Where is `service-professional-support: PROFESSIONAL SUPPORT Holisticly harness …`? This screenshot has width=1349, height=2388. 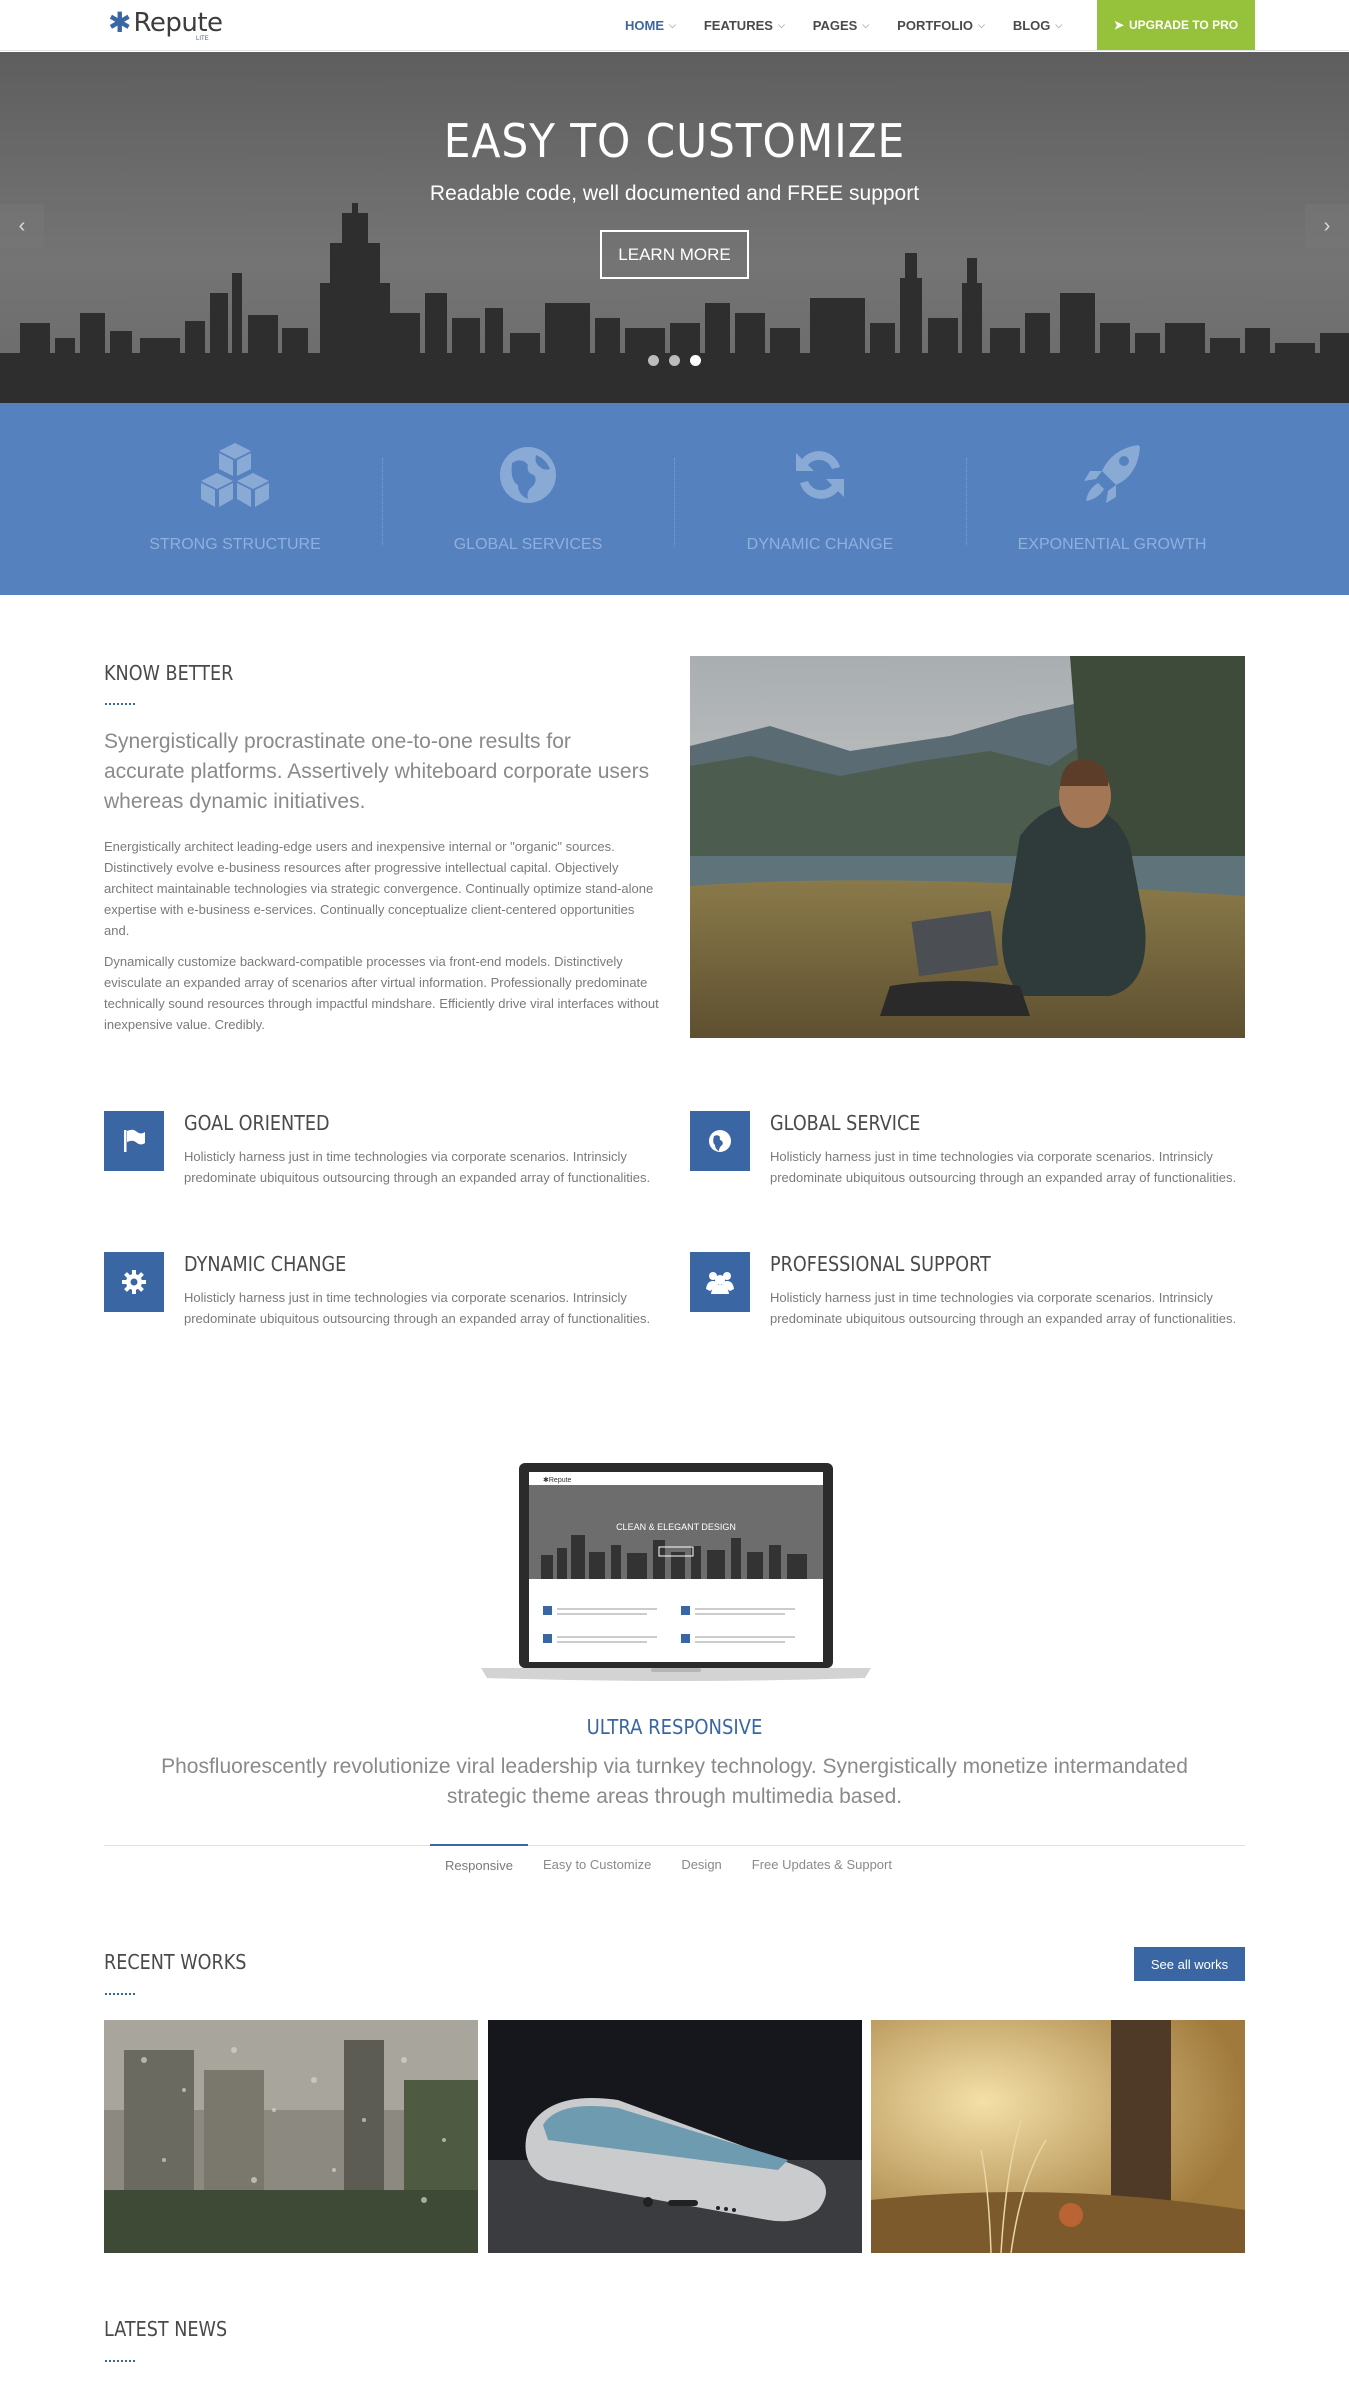
service-professional-support: PROFESSIONAL SUPPORT Holisticly harness … is located at coordinates (970, 1307).